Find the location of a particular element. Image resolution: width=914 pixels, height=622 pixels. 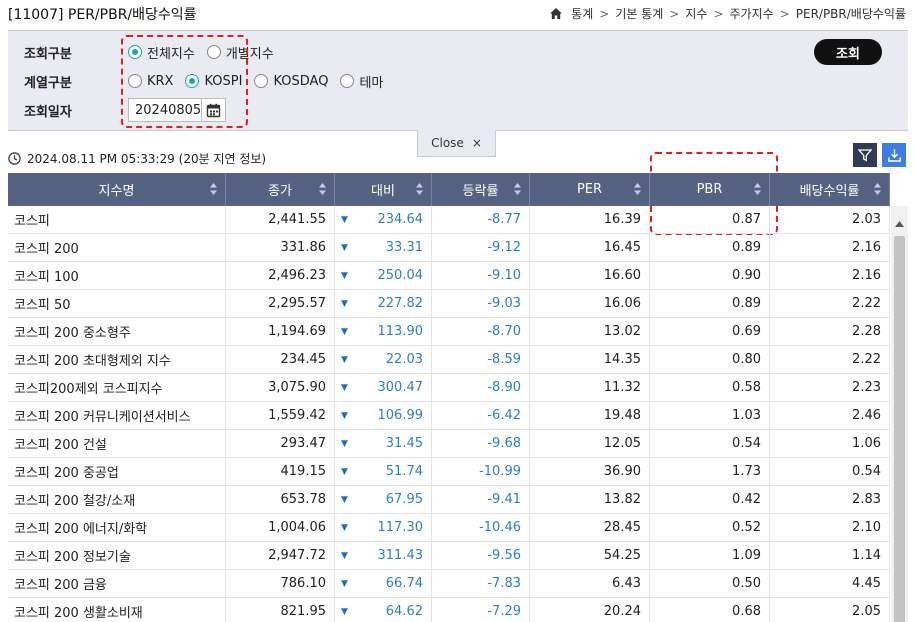

breadcrumb-item: 통계 is located at coordinates (582, 13).